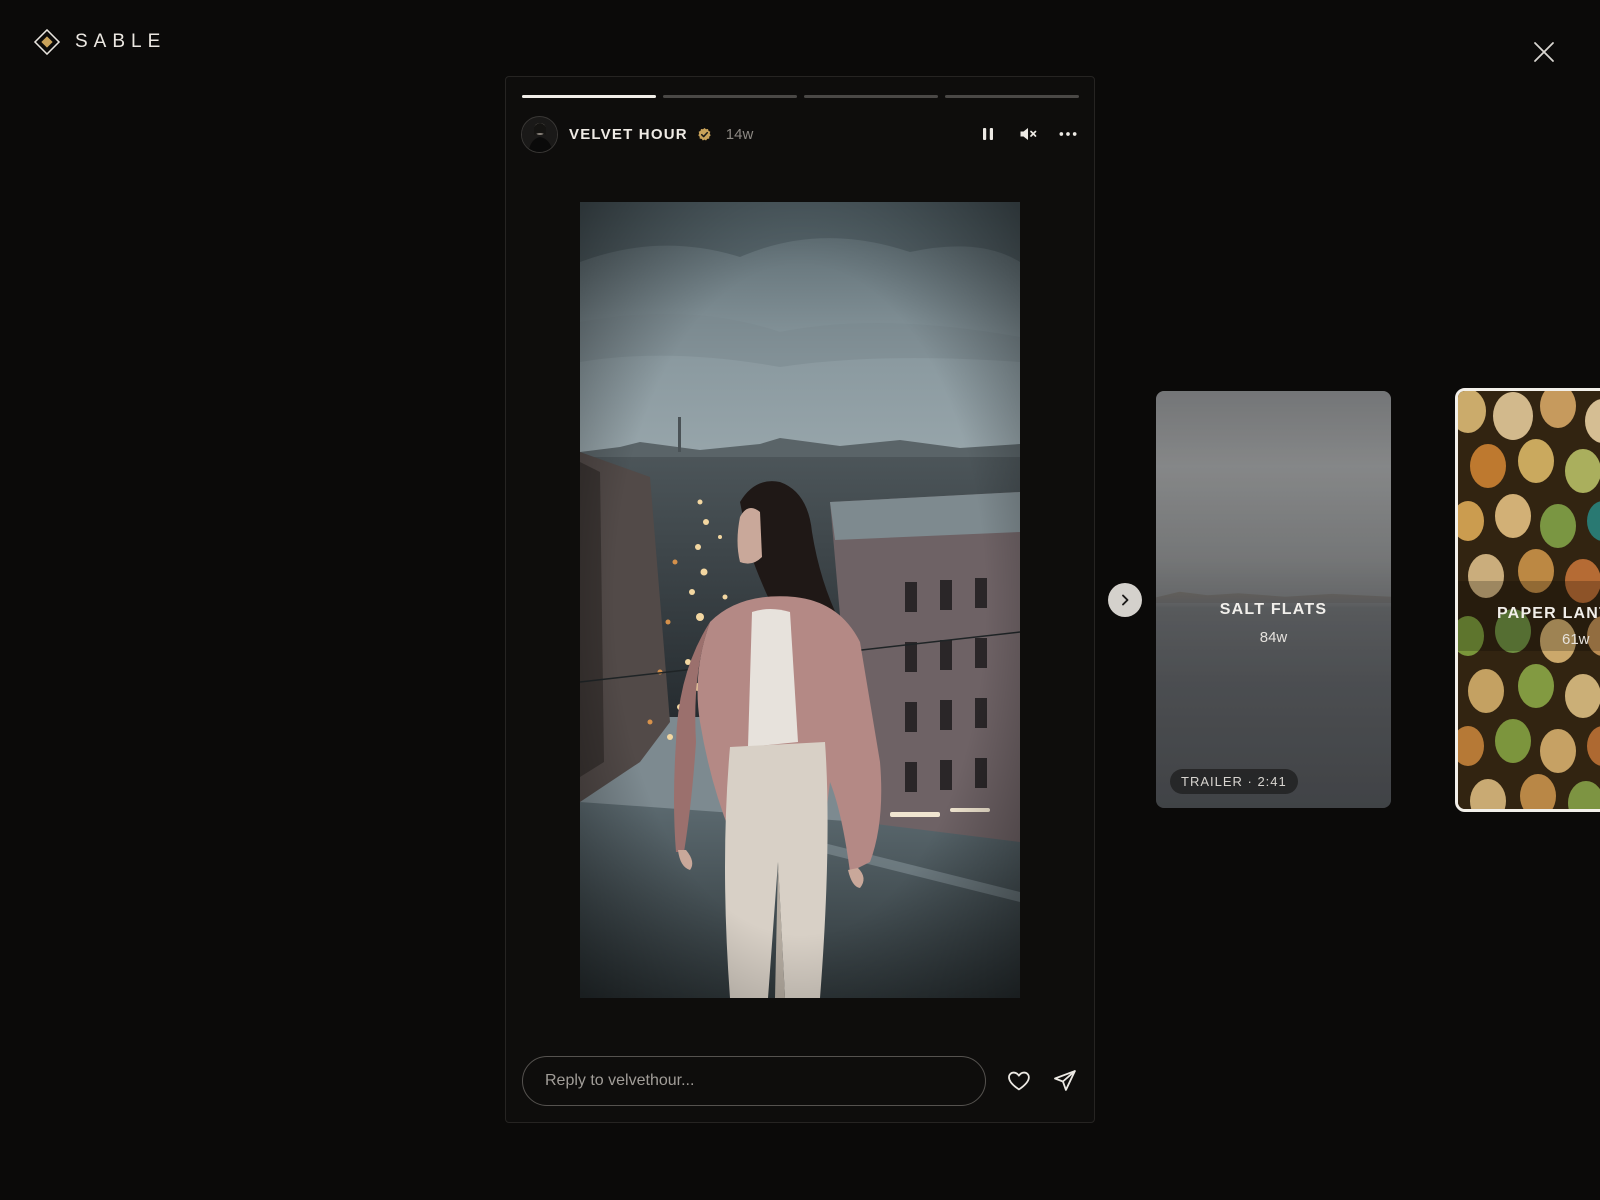 This screenshot has width=1600, height=1200. Describe the element at coordinates (739, 134) in the screenshot. I see `story-age: 14w` at that location.